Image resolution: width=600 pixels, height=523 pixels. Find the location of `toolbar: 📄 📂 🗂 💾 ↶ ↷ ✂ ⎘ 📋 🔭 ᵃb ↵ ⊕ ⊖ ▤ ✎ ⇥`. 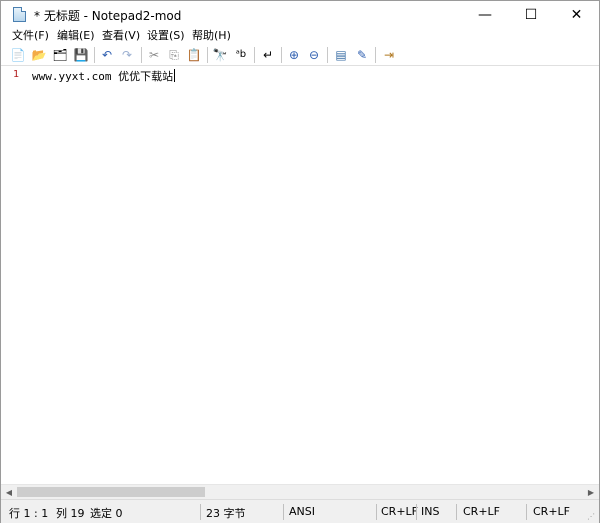

toolbar: 📄 📂 🗂 💾 ↶ ↷ ✂ ⎘ 📋 🔭 ᵃb ↵ ⊕ ⊖ ▤ ✎ ⇥ is located at coordinates (300, 55).